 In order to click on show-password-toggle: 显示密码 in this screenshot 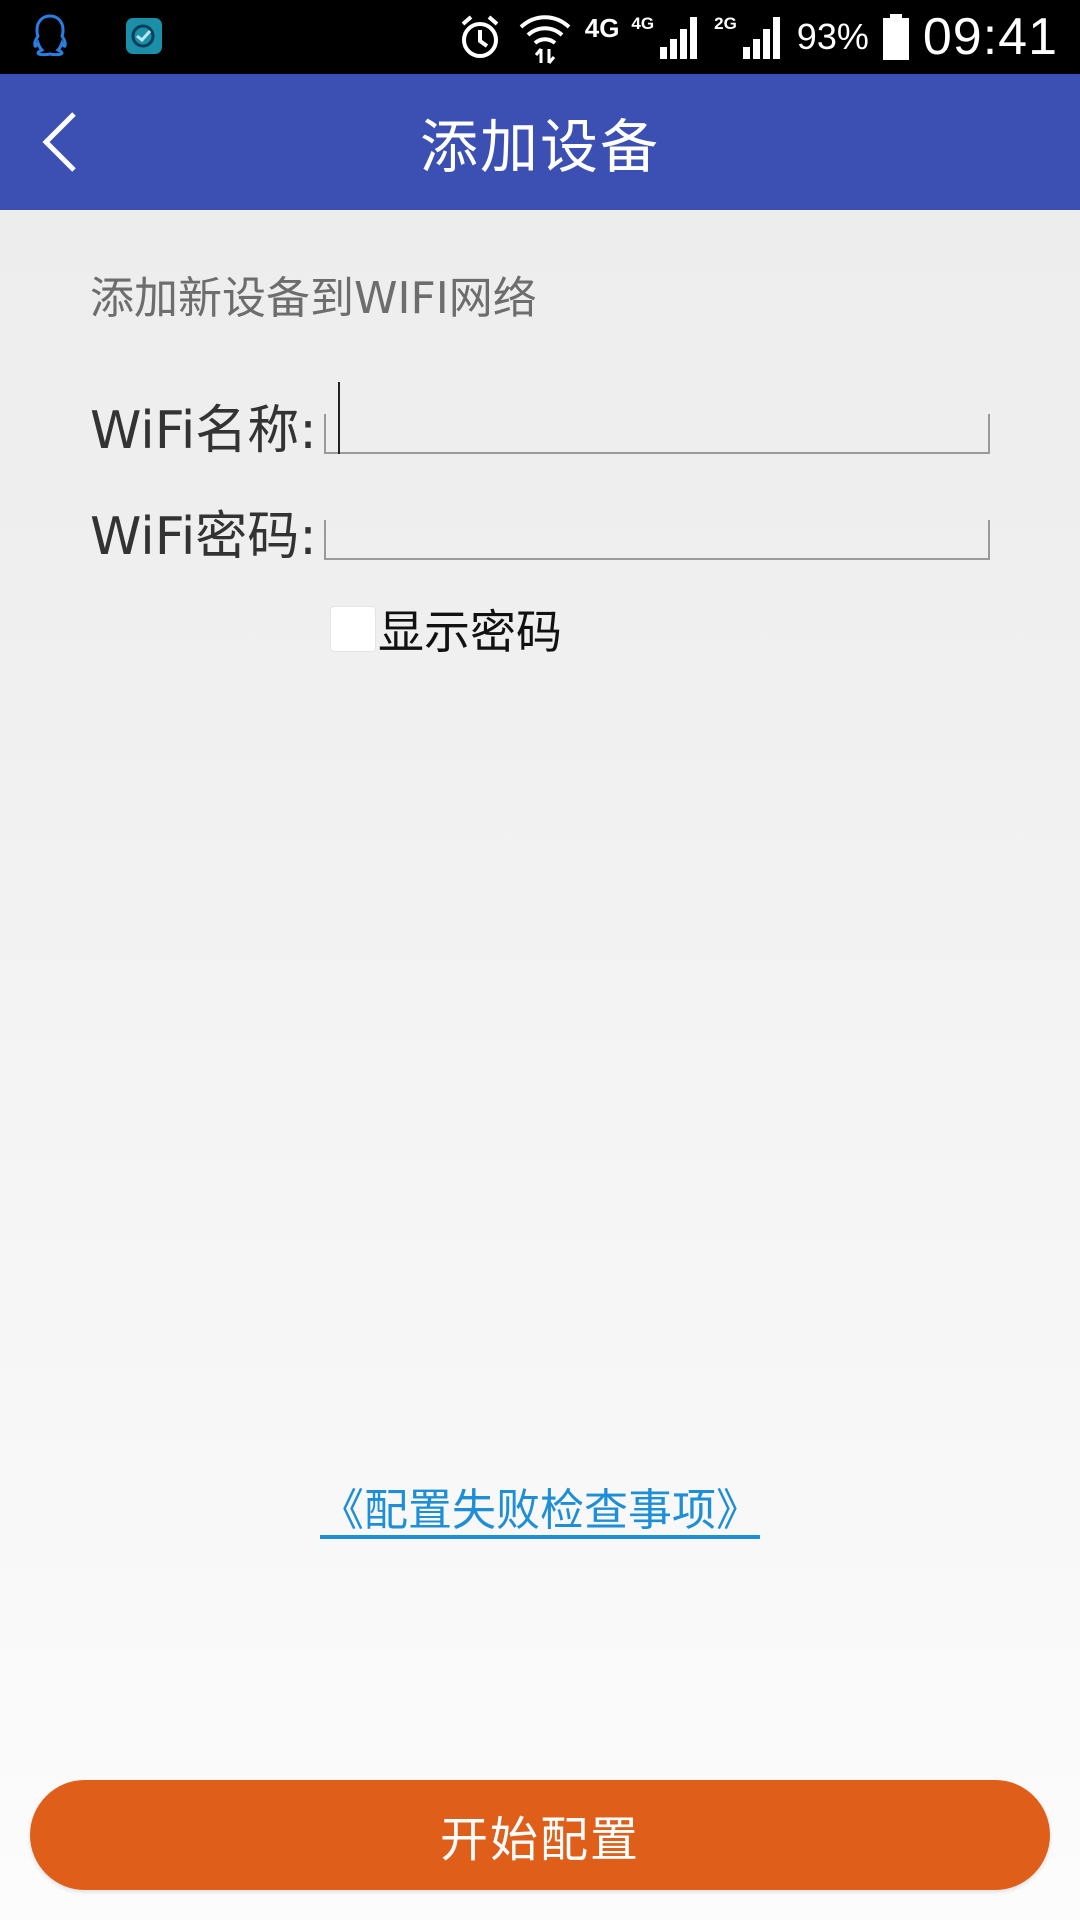, I will do `click(446, 629)`.